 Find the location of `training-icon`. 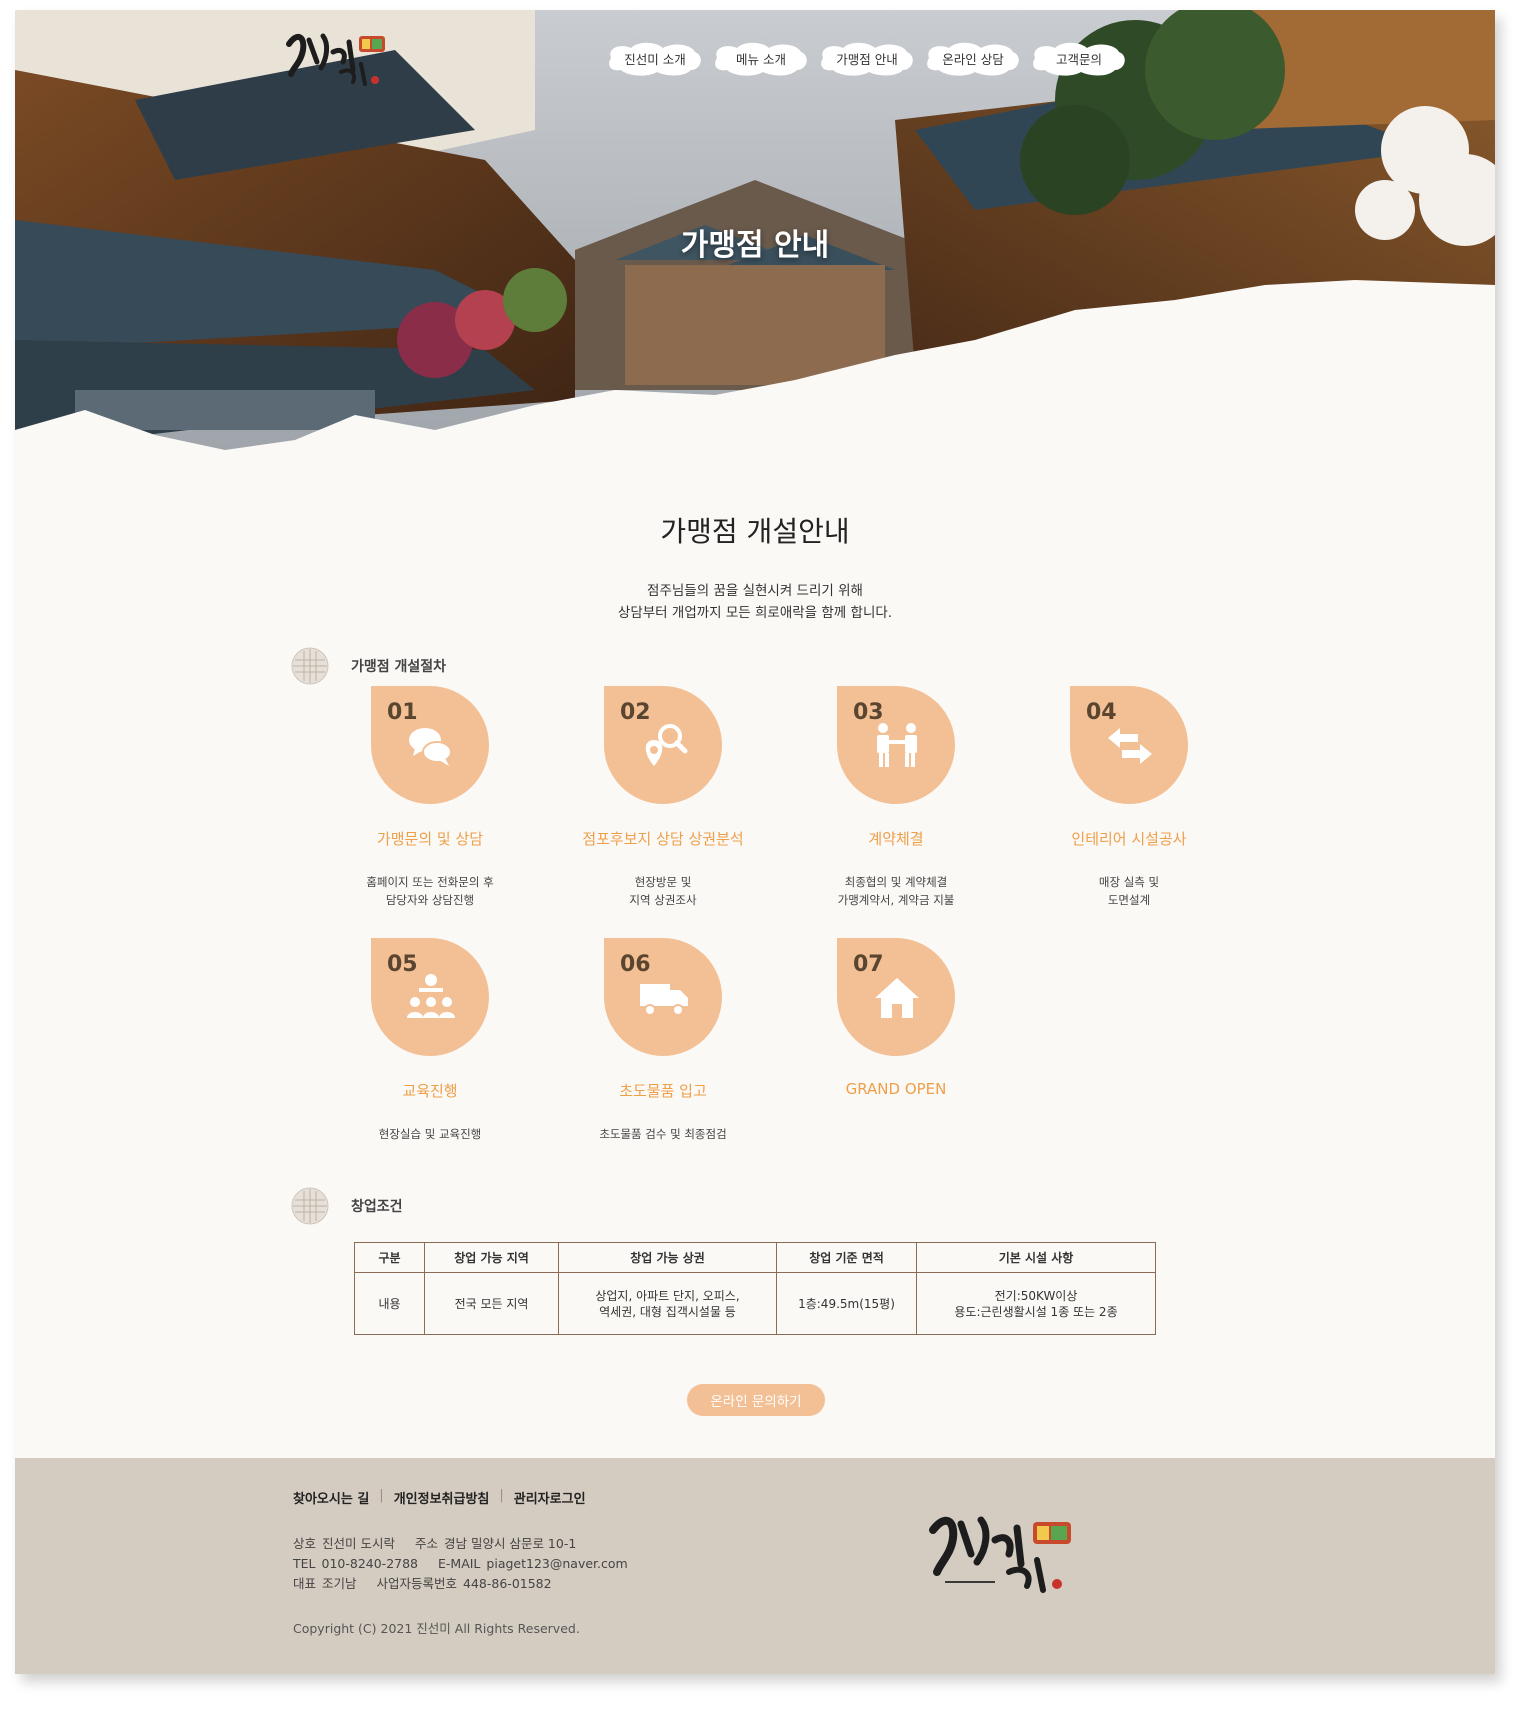

training-icon is located at coordinates (431, 996).